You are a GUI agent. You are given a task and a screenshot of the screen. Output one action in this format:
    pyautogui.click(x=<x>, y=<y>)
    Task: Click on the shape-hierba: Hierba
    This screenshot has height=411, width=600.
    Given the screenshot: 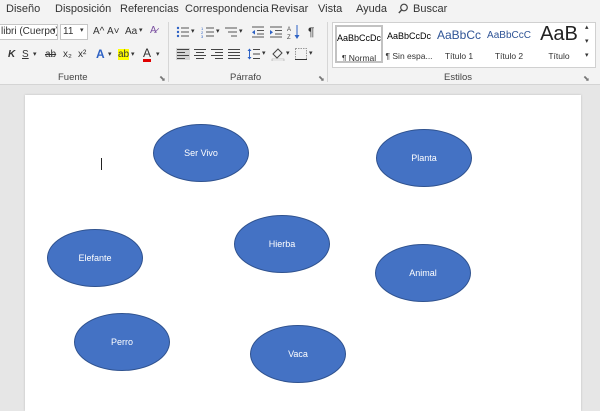 What is the action you would take?
    pyautogui.click(x=282, y=244)
    